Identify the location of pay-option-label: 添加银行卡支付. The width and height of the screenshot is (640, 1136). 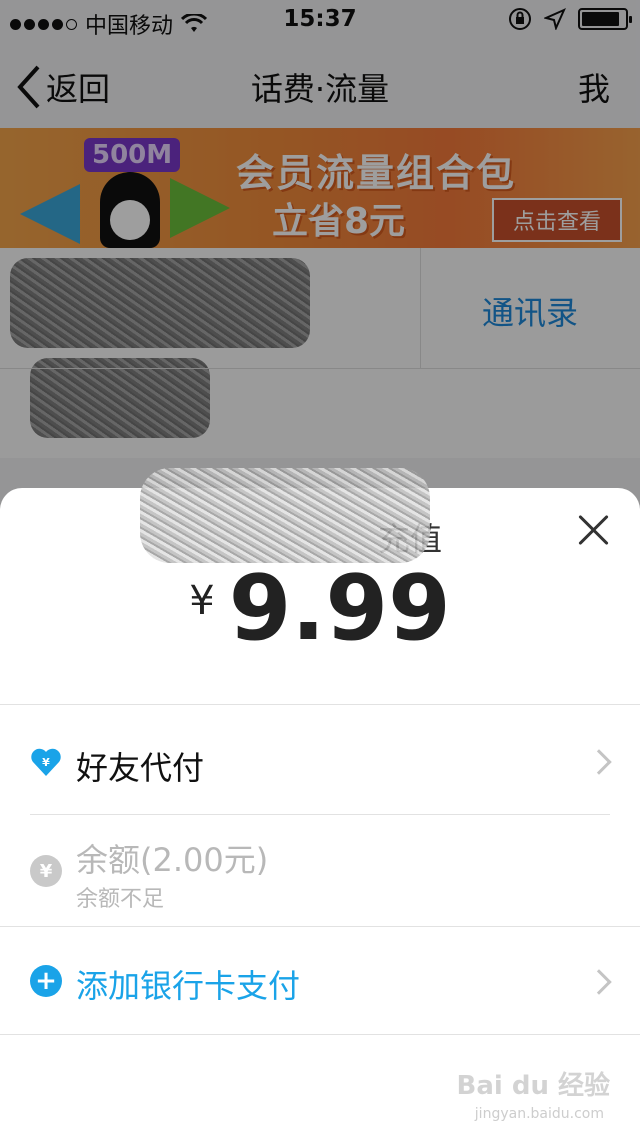
(188, 986).